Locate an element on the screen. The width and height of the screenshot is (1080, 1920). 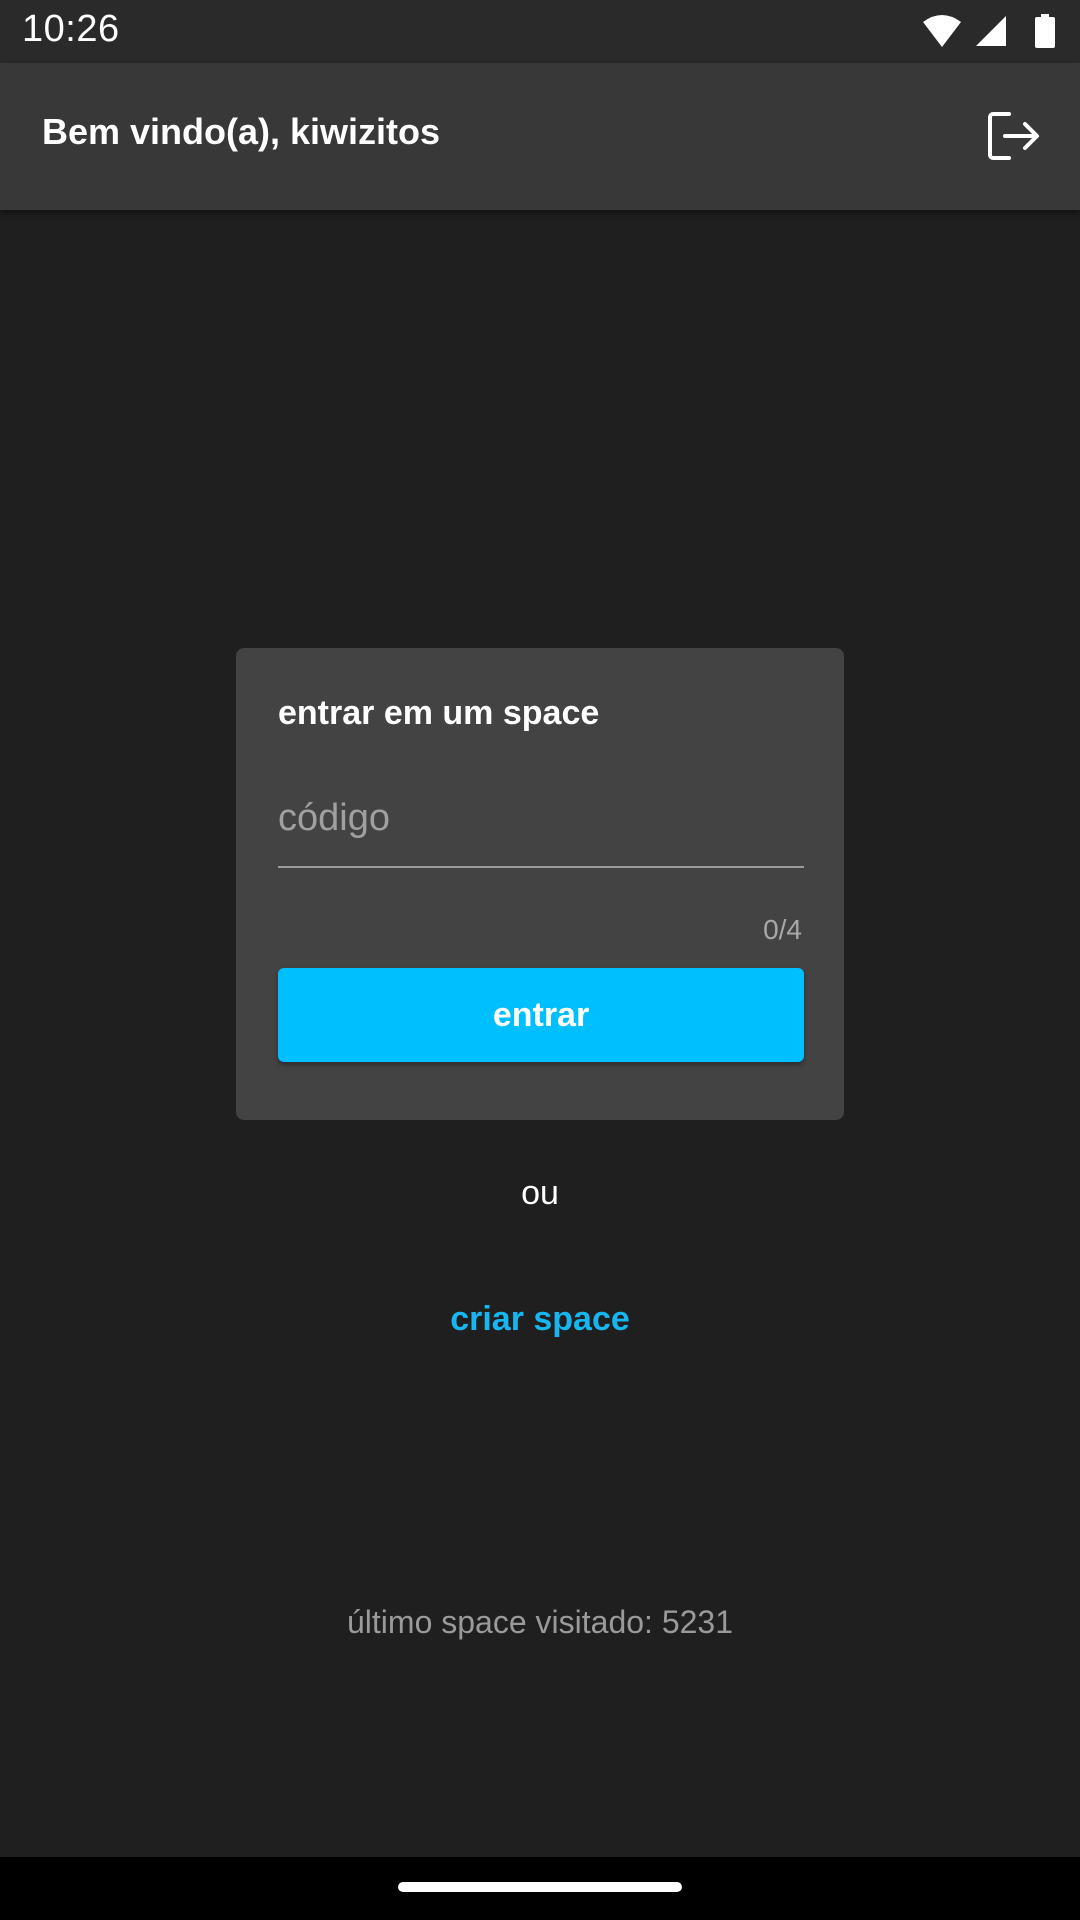
logout-icon is located at coordinates (1013, 136).